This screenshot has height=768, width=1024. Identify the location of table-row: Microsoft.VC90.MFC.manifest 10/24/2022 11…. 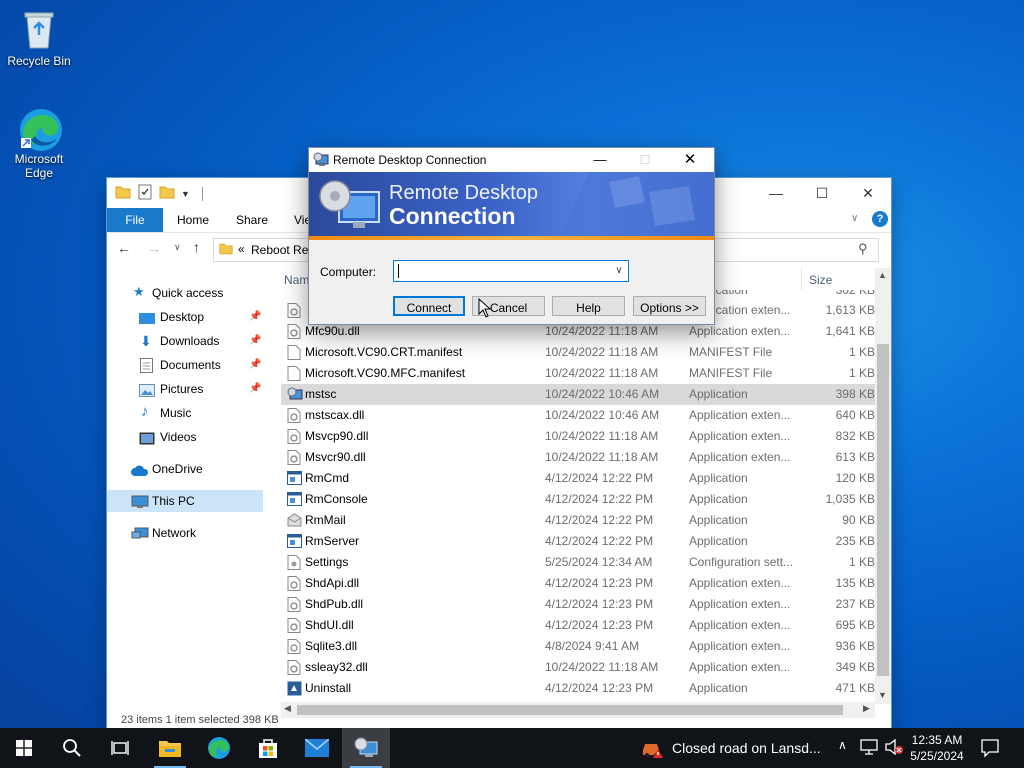
(579, 373).